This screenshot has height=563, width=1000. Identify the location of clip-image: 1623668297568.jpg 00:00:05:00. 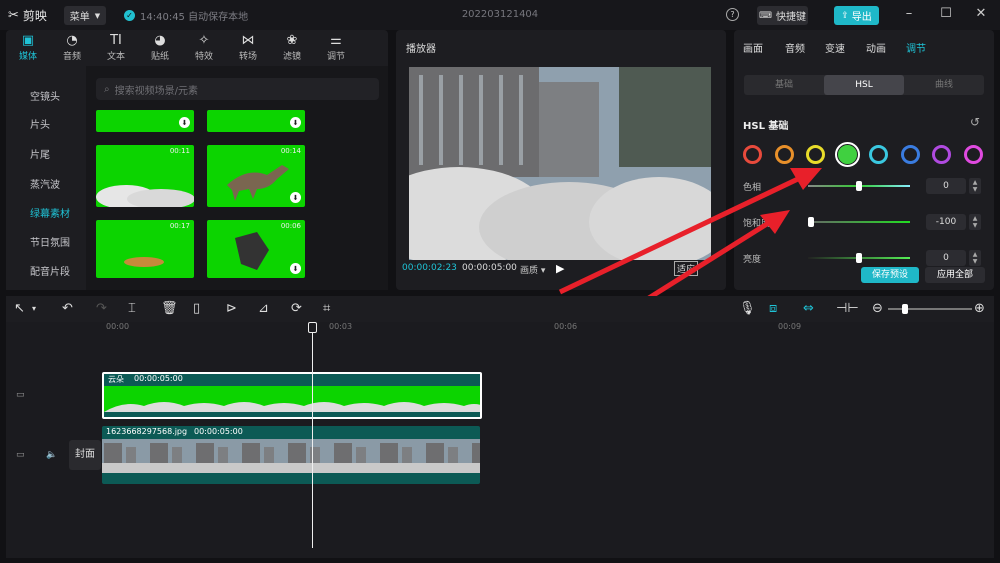
(291, 455).